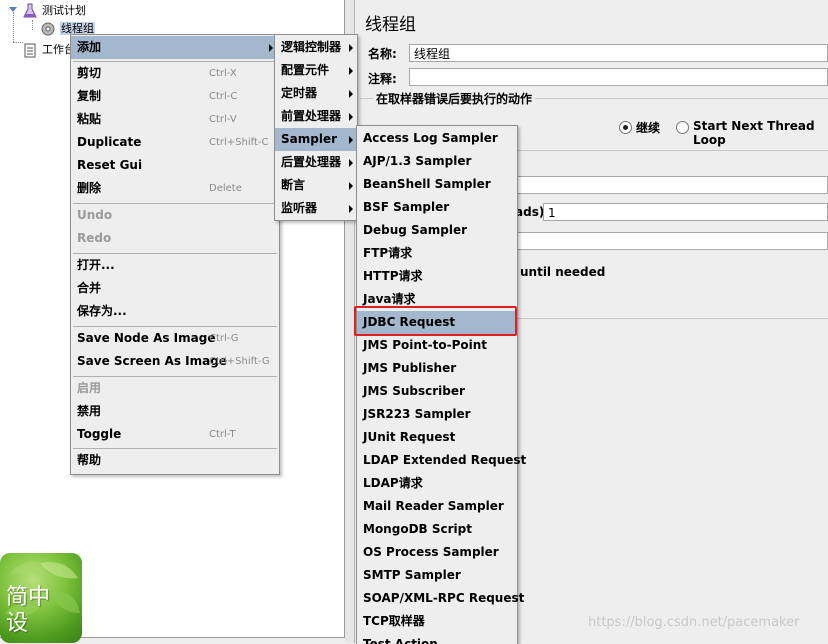 The height and width of the screenshot is (644, 828). Describe the element at coordinates (175, 165) in the screenshot. I see `menu-item-reset-gui: Reset Gui` at that location.